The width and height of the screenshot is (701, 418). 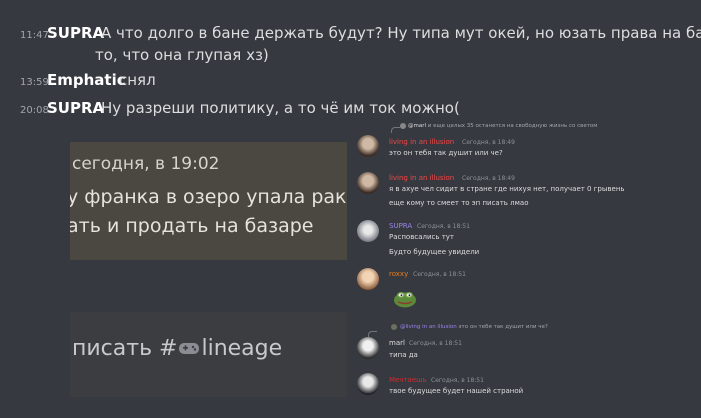 I want to click on pepe-frog-sticker-icon, so click(x=405, y=300).